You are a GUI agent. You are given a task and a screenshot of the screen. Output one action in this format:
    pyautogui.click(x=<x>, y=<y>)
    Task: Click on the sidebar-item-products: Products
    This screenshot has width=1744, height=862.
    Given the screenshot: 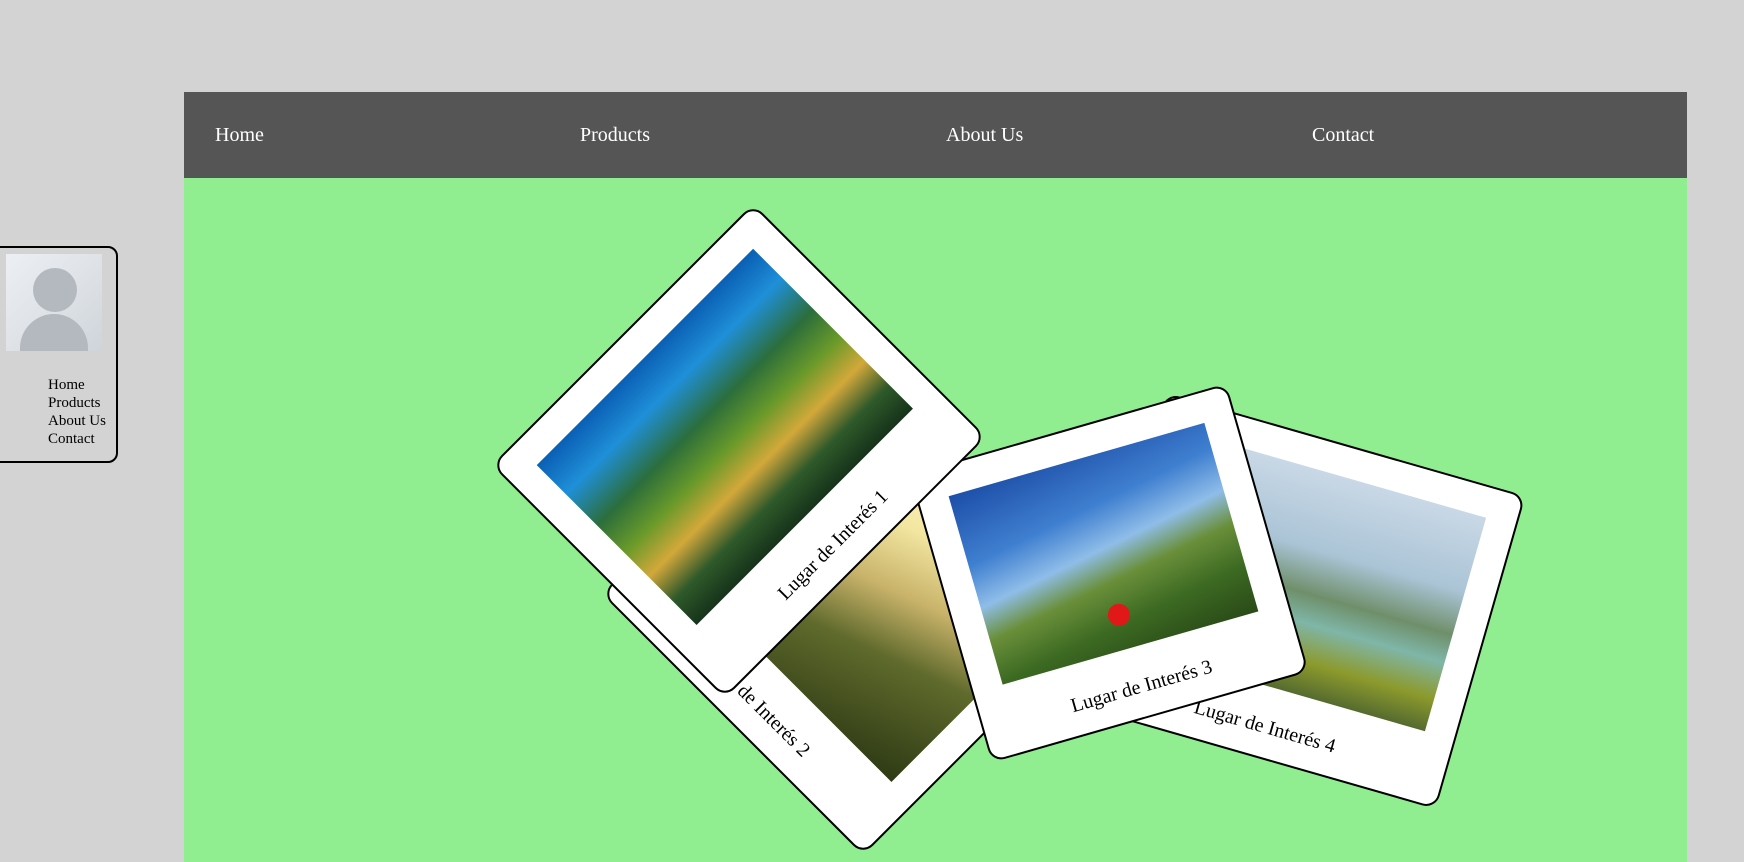 What is the action you would take?
    pyautogui.click(x=77, y=403)
    